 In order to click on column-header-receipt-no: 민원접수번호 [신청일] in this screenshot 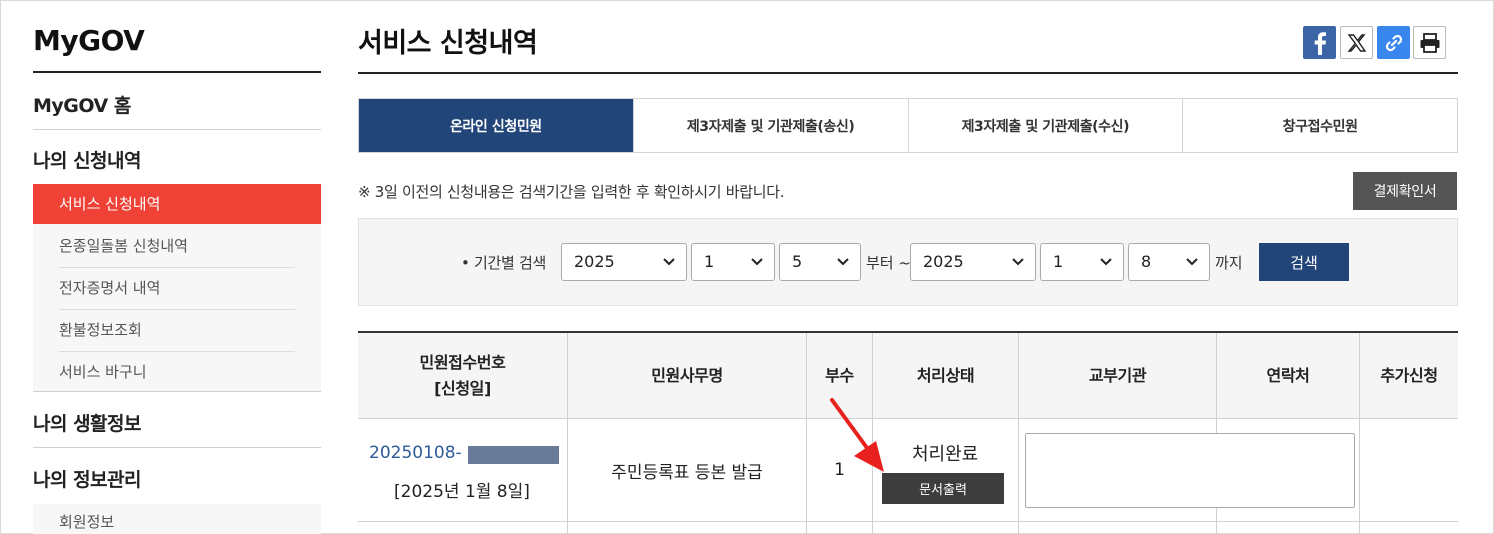, I will do `click(462, 375)`.